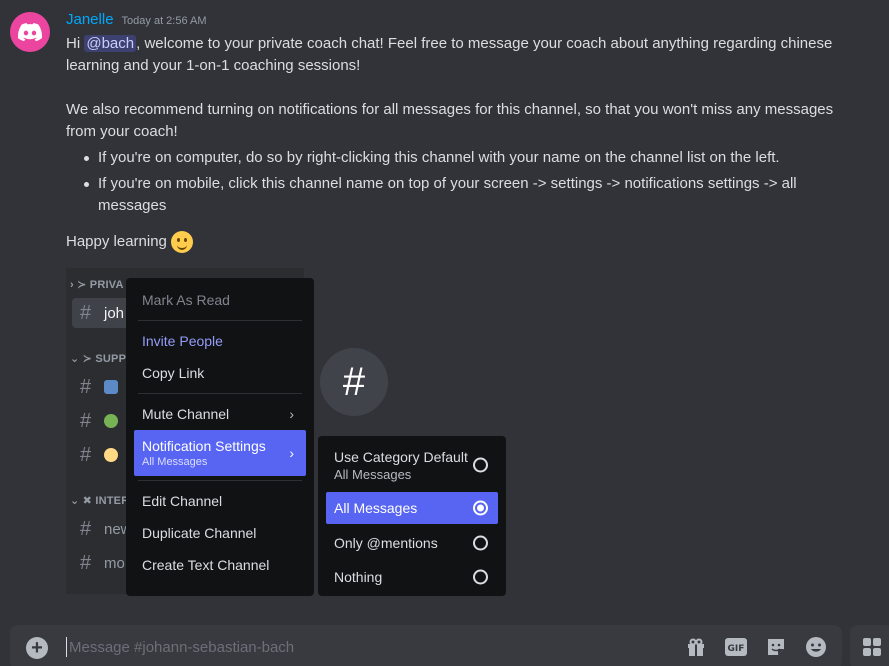  What do you see at coordinates (412, 465) in the screenshot?
I see `radio-option-category-default: Use Category Default All Messages` at bounding box center [412, 465].